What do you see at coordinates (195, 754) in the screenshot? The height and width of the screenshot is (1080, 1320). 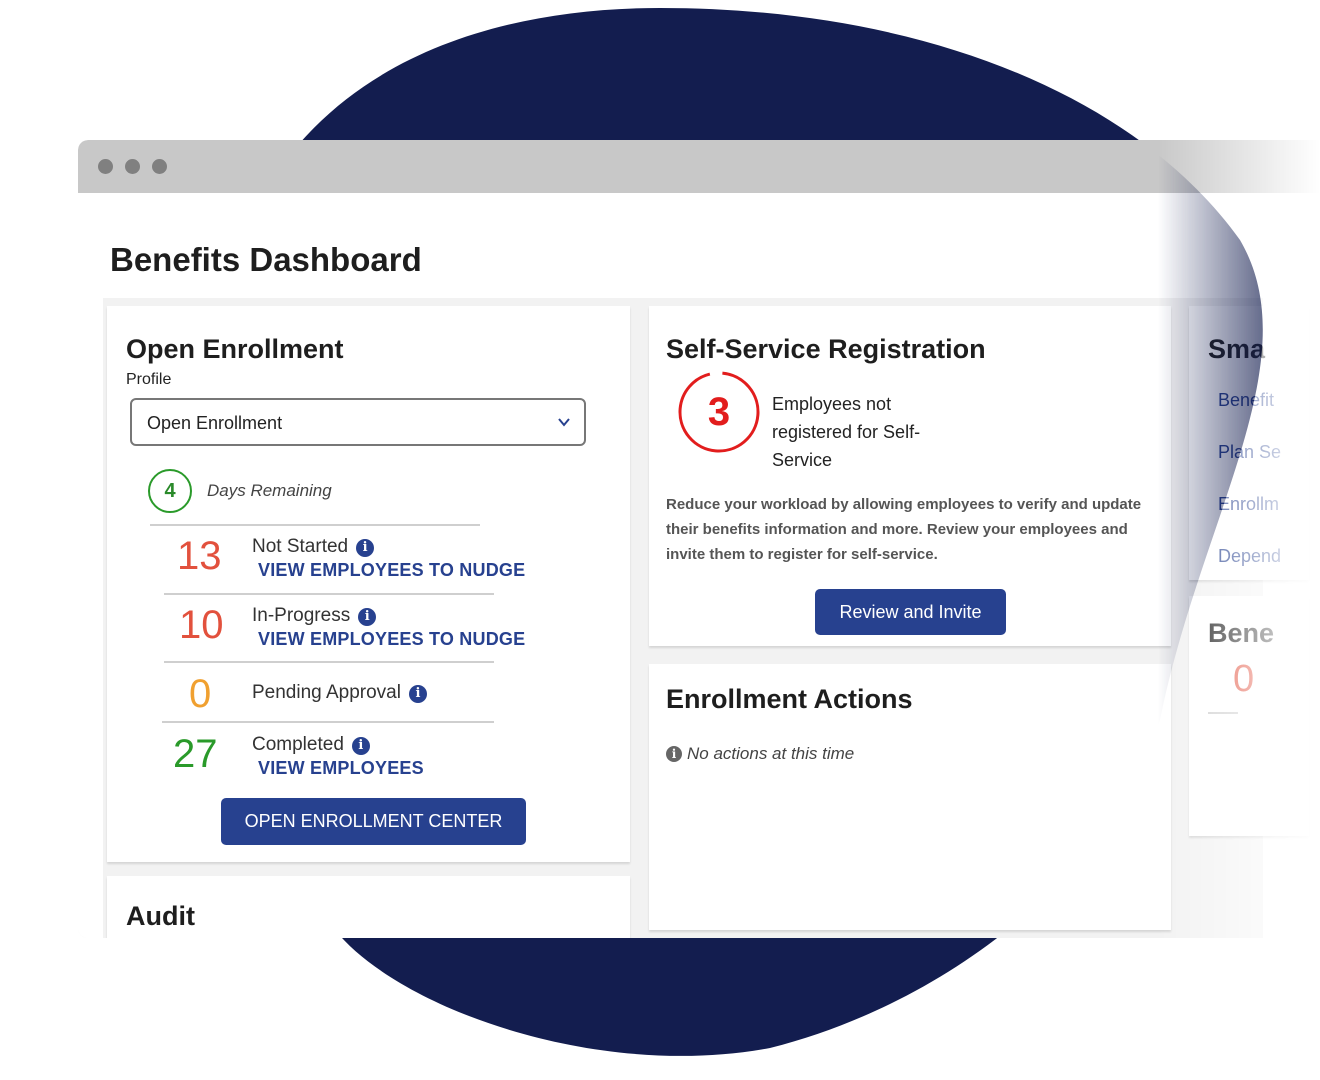 I see `completed-count: 27` at bounding box center [195, 754].